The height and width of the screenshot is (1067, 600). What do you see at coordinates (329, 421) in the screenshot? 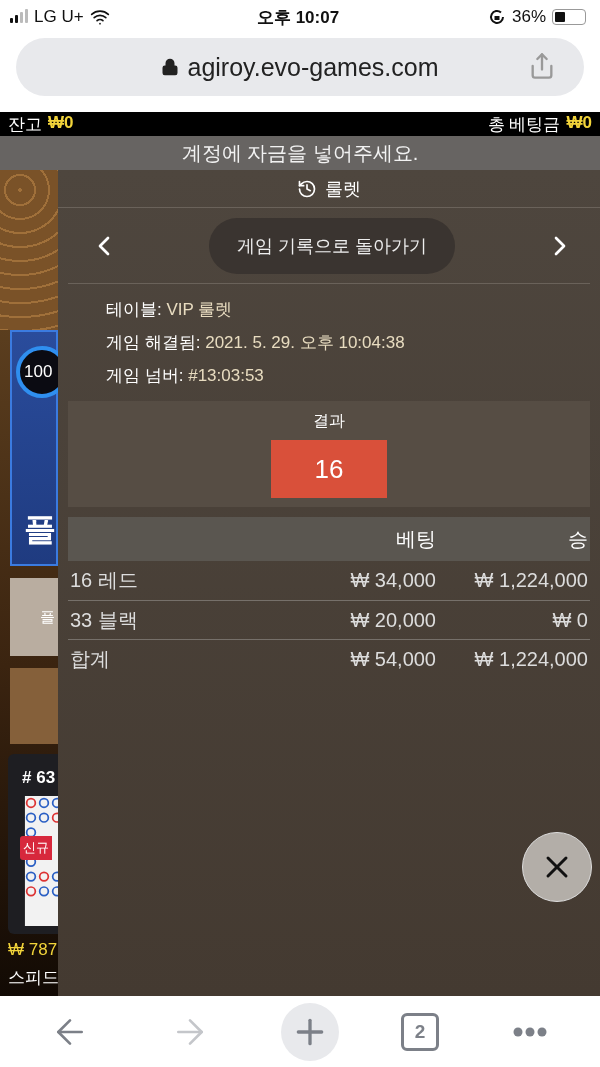
I see `result-label: 결과` at bounding box center [329, 421].